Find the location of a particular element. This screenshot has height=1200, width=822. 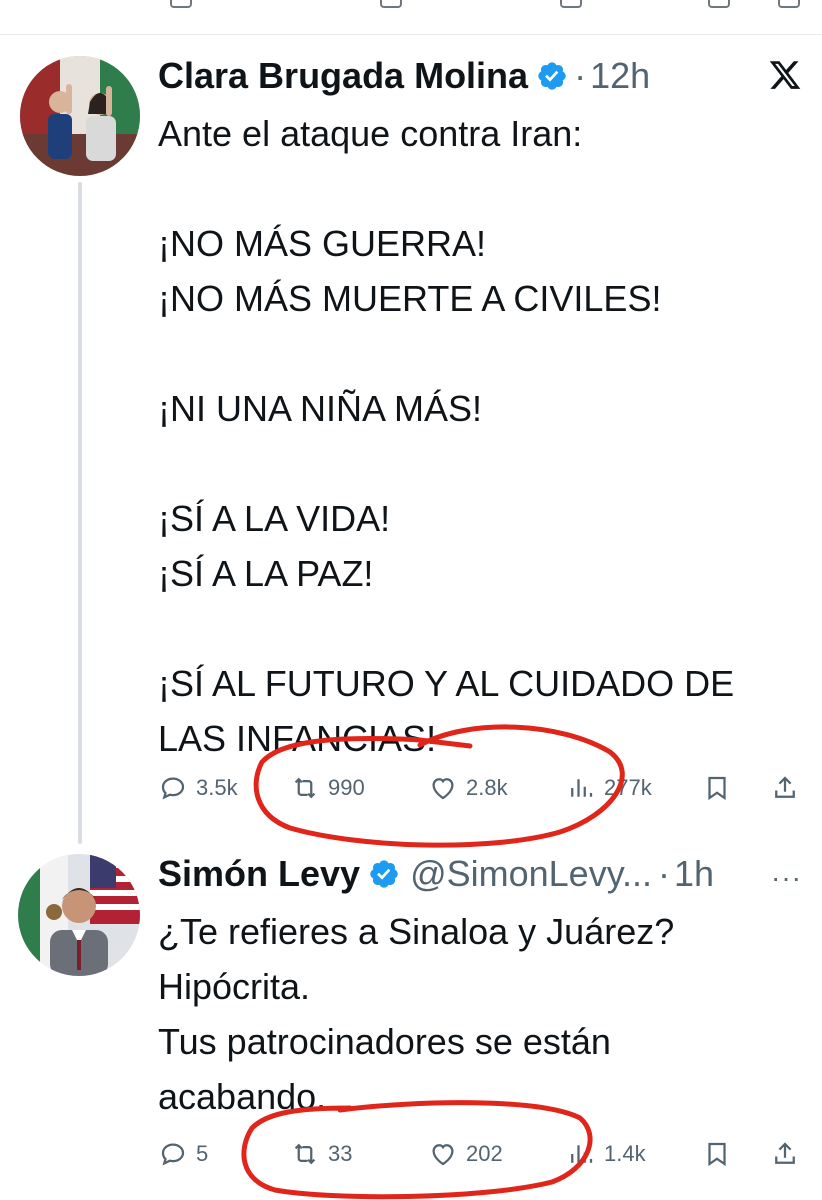

tweet-header: Clara Brugada Molina · 12h is located at coordinates (404, 76).